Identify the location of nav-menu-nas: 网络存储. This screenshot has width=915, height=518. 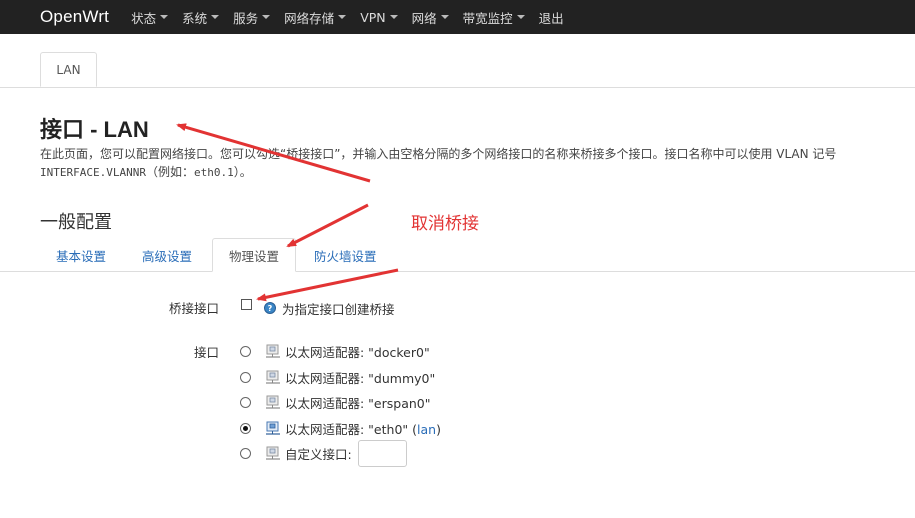
(315, 17).